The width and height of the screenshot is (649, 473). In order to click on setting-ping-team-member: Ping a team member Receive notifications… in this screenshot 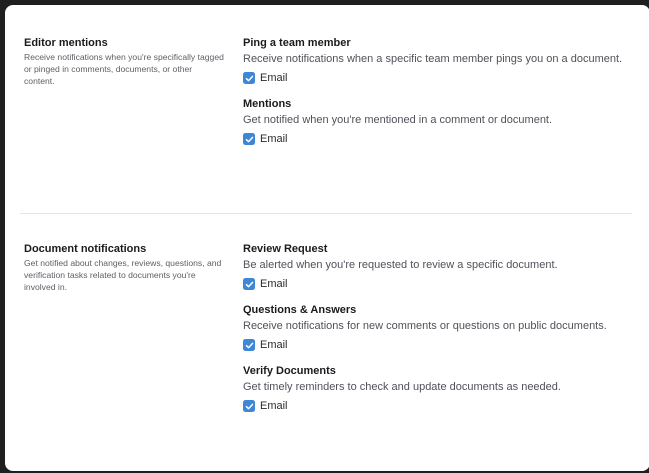, I will do `click(438, 60)`.